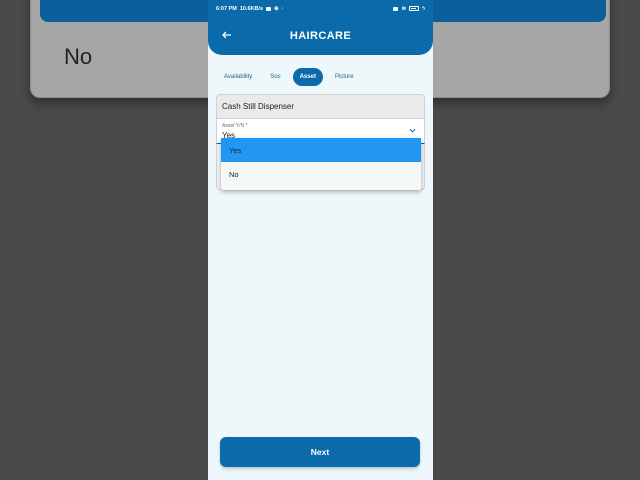 This screenshot has width=640, height=480. I want to click on status-bar: 6:07 PM 10.6KB/s ⊕ · ≋ ϟ, so click(320, 8).